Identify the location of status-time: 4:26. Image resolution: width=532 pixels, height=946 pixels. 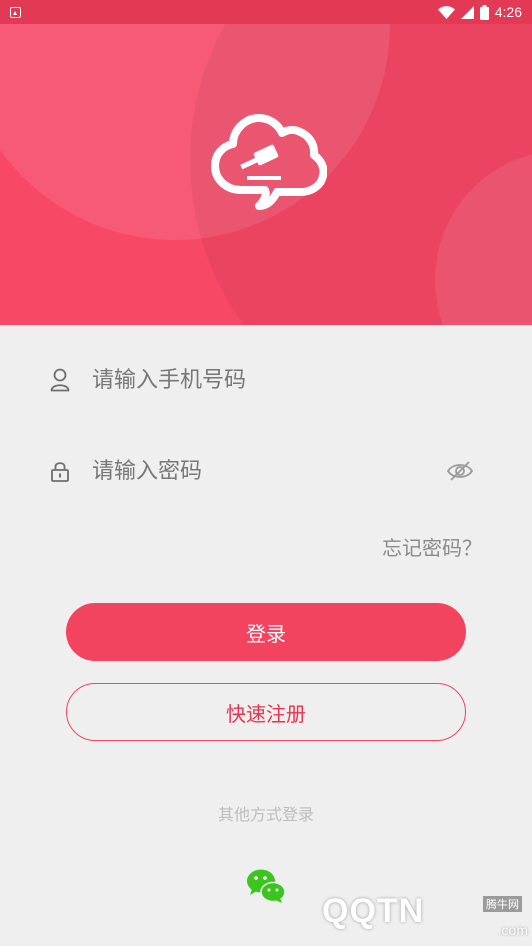
(508, 12).